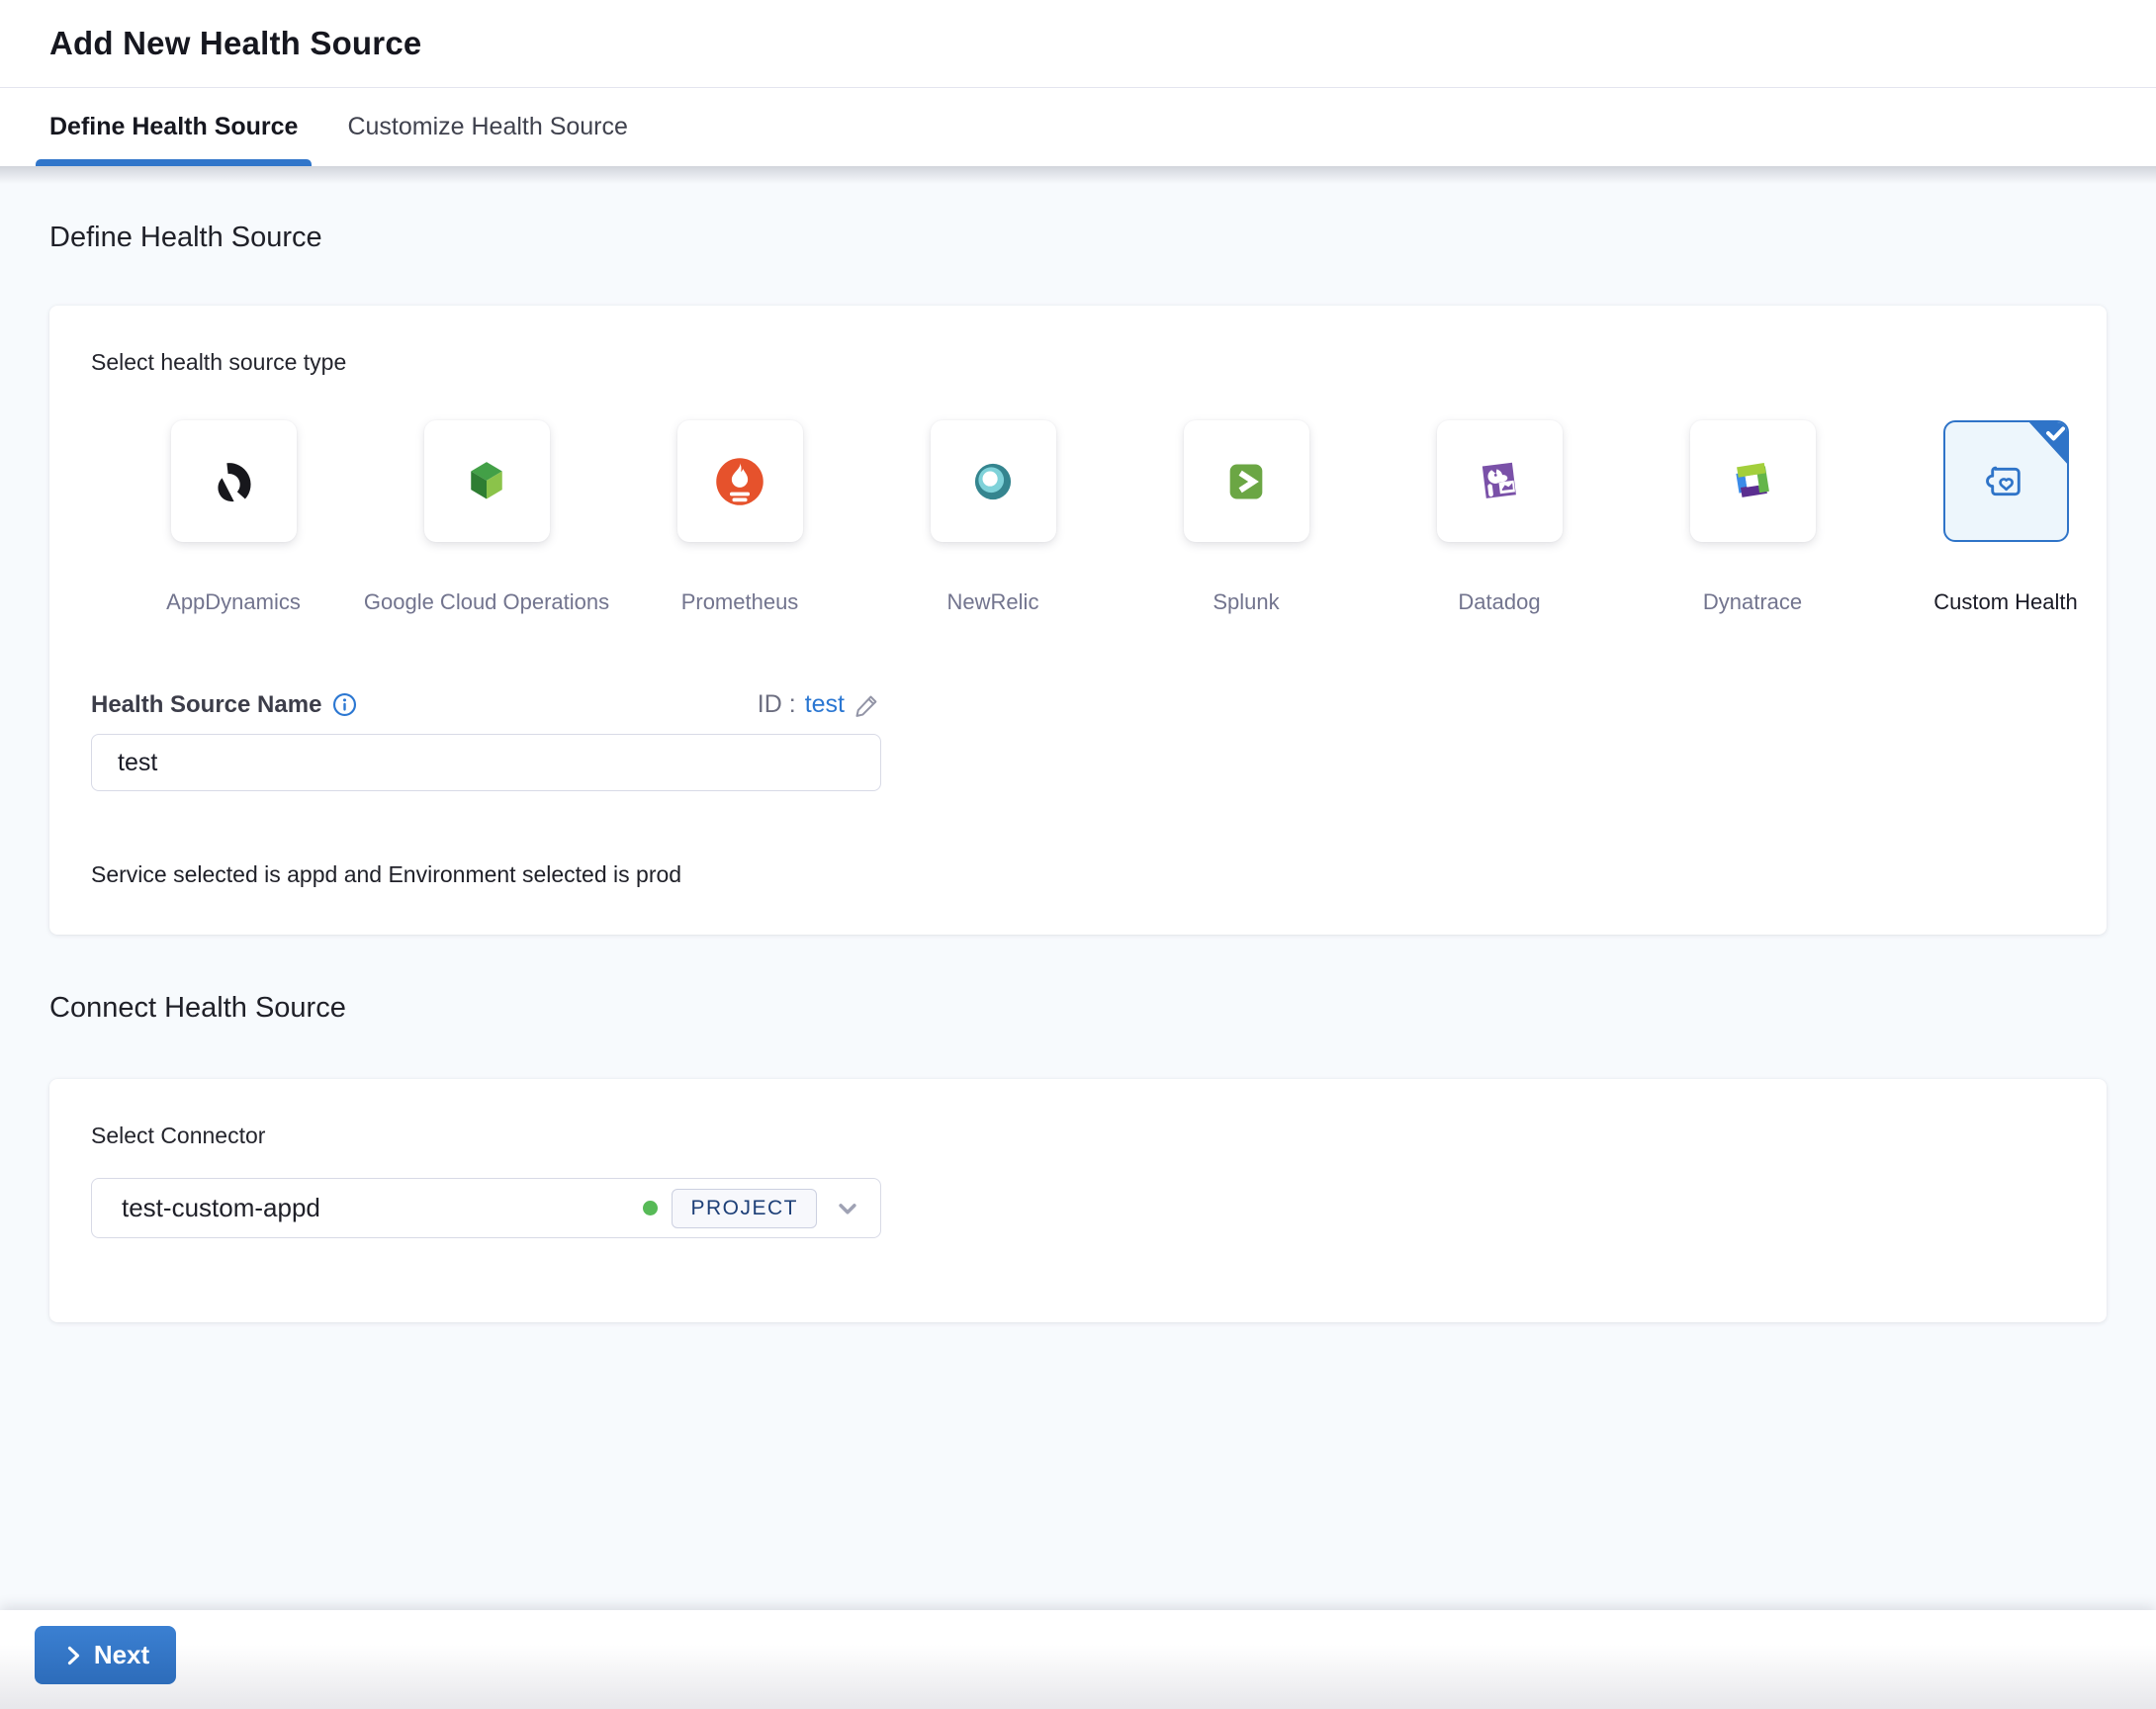 The image size is (2156, 1709). I want to click on source-card-newrelic, so click(993, 481).